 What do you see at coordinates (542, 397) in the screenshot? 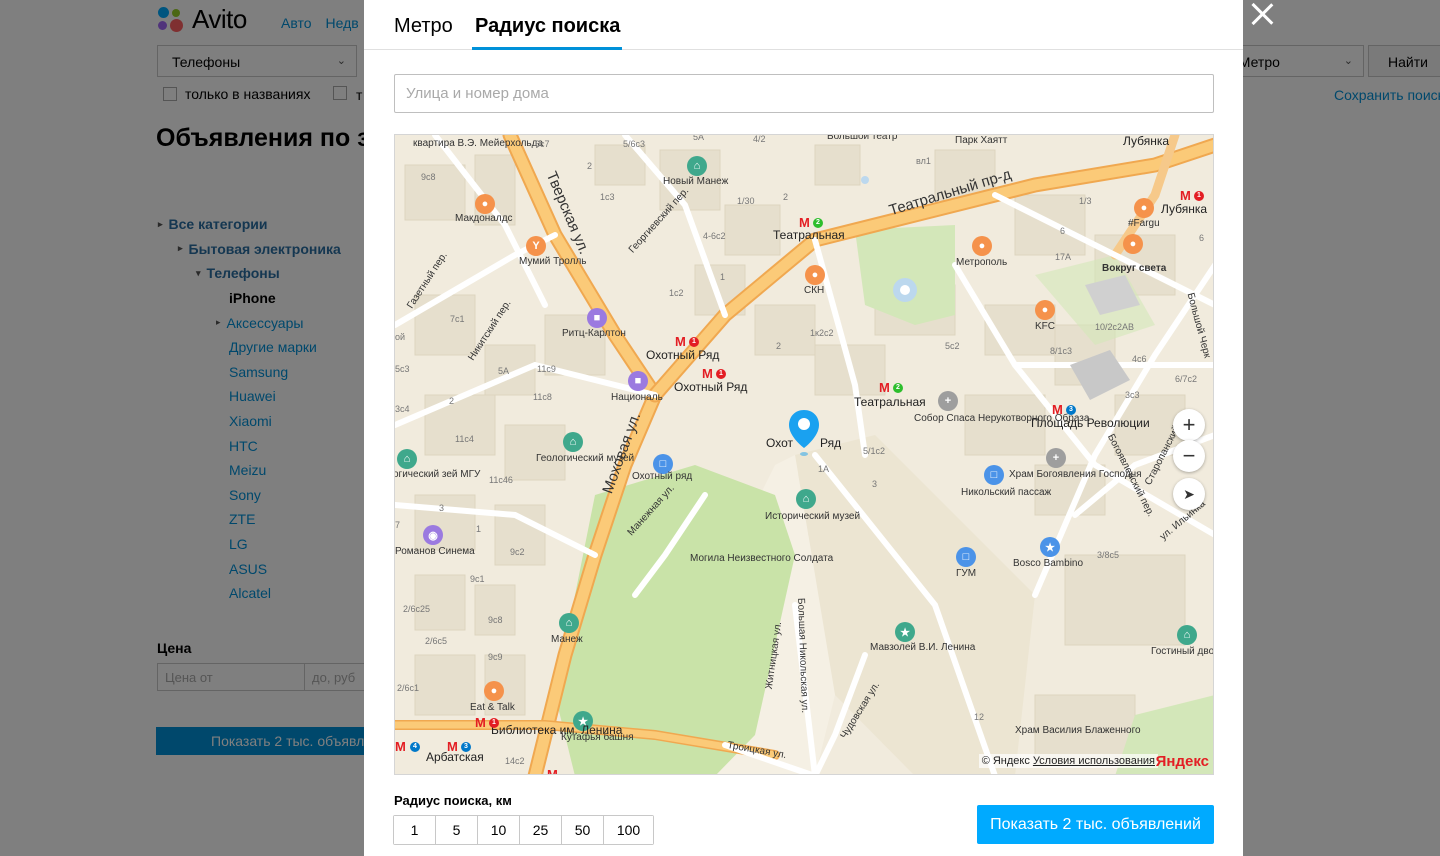
I see `house-number: 11с8` at bounding box center [542, 397].